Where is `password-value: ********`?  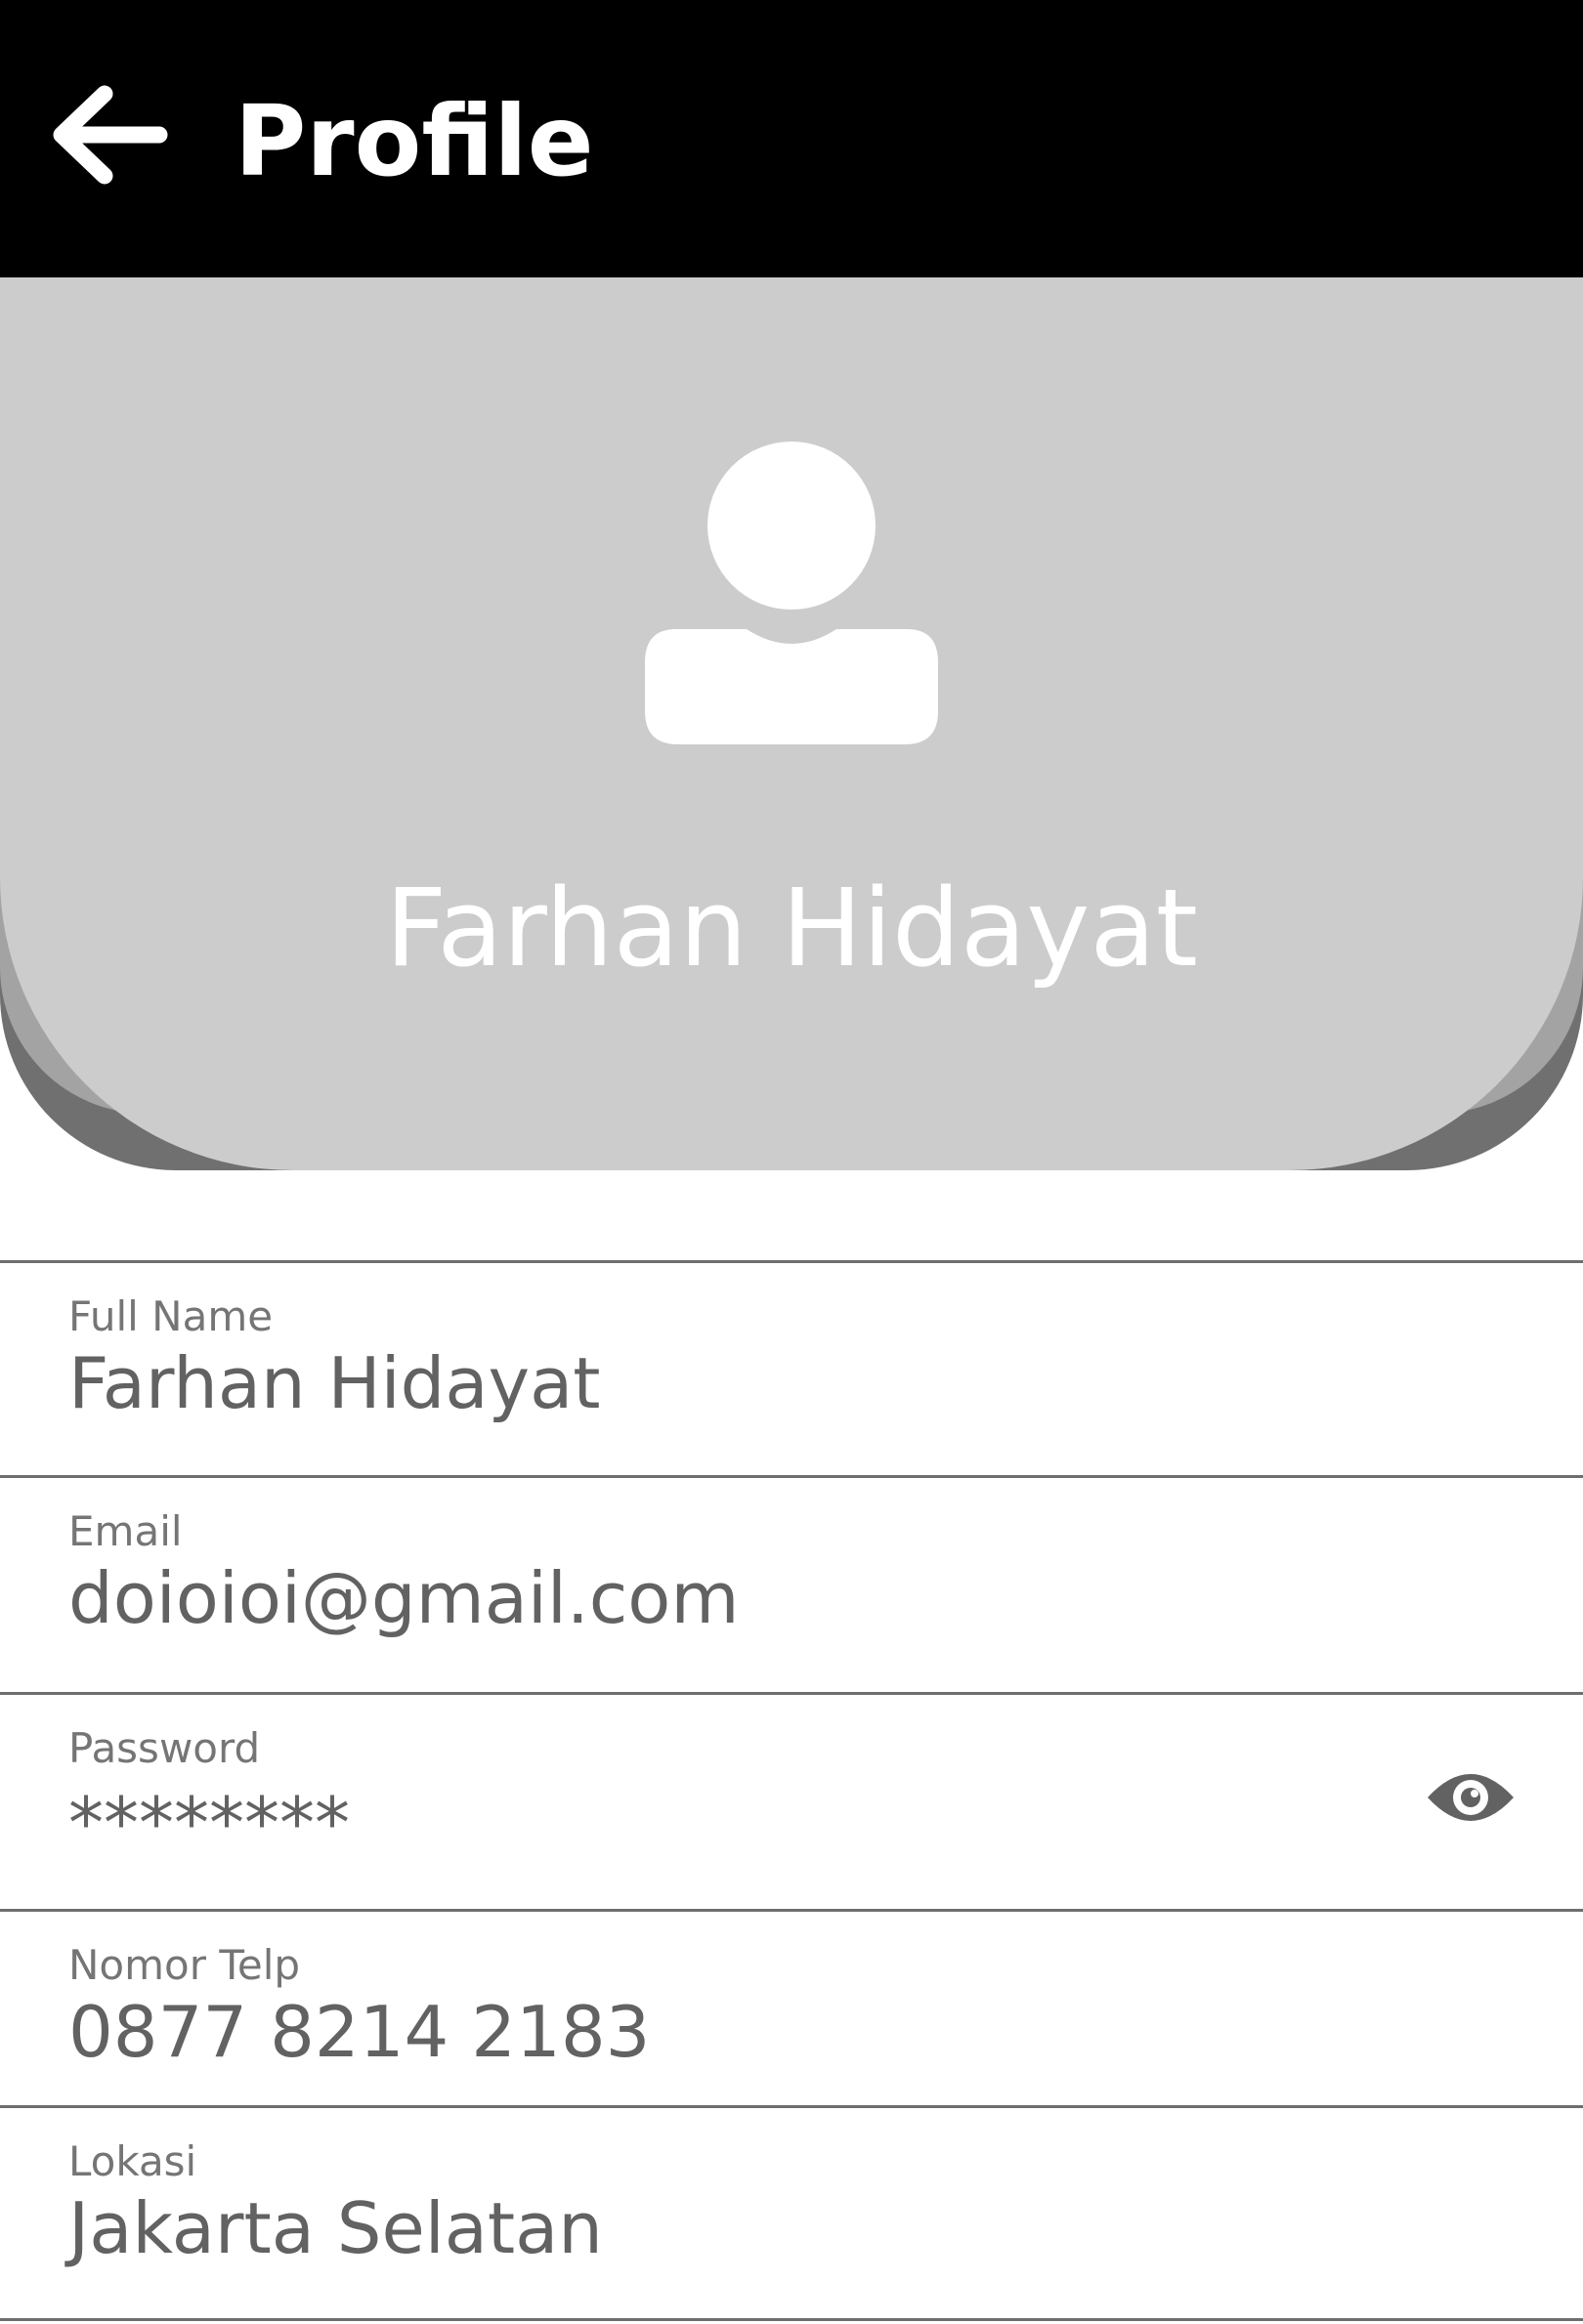 password-value: ******** is located at coordinates (209, 1823).